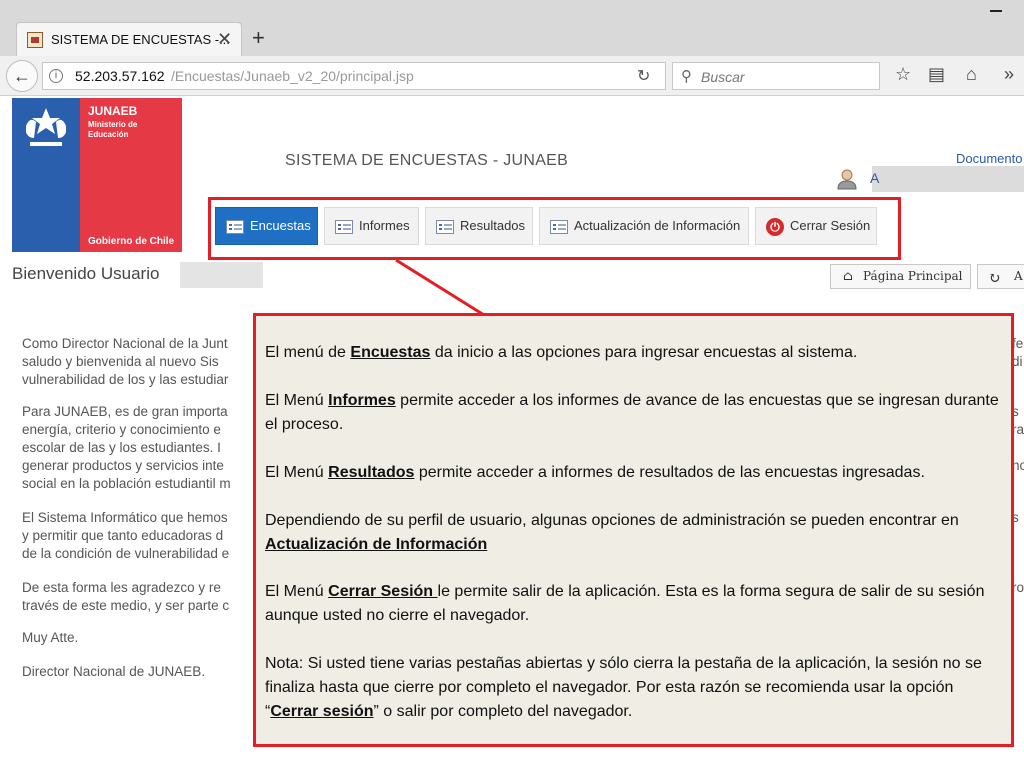 The width and height of the screenshot is (1024, 768). What do you see at coordinates (830, 225) in the screenshot?
I see `menu-label: Cerrar Sesión` at bounding box center [830, 225].